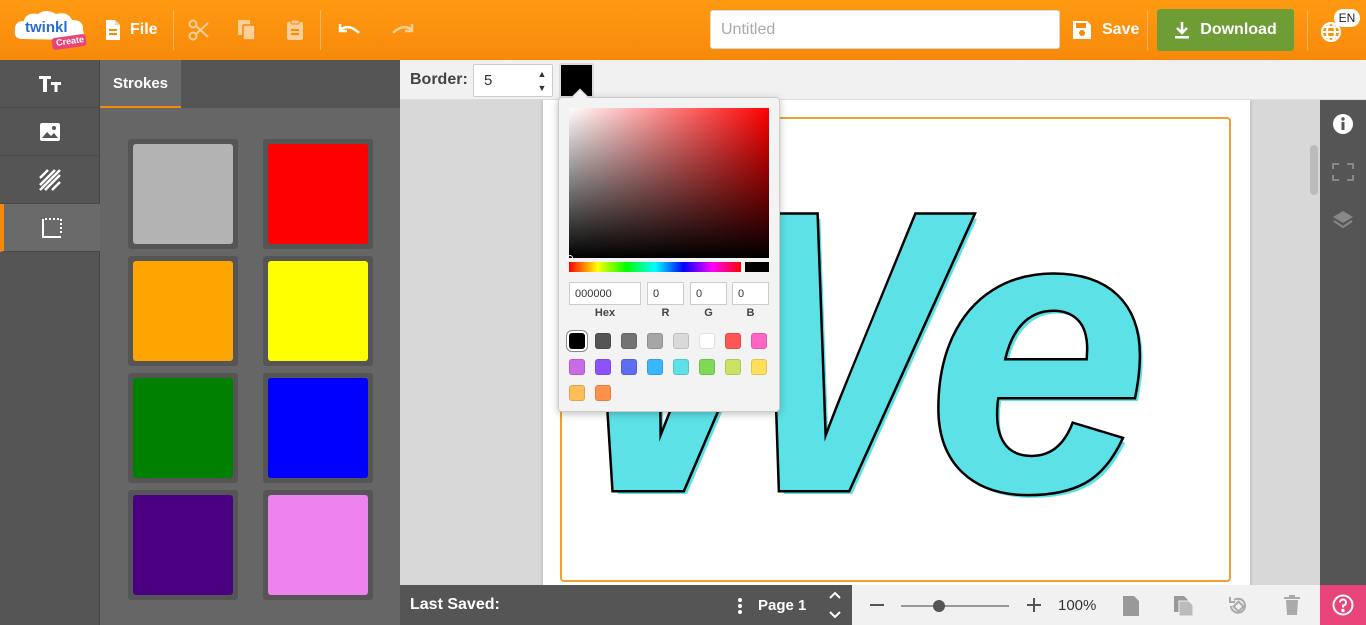 The height and width of the screenshot is (625, 1366). I want to click on green-label: G, so click(708, 313).